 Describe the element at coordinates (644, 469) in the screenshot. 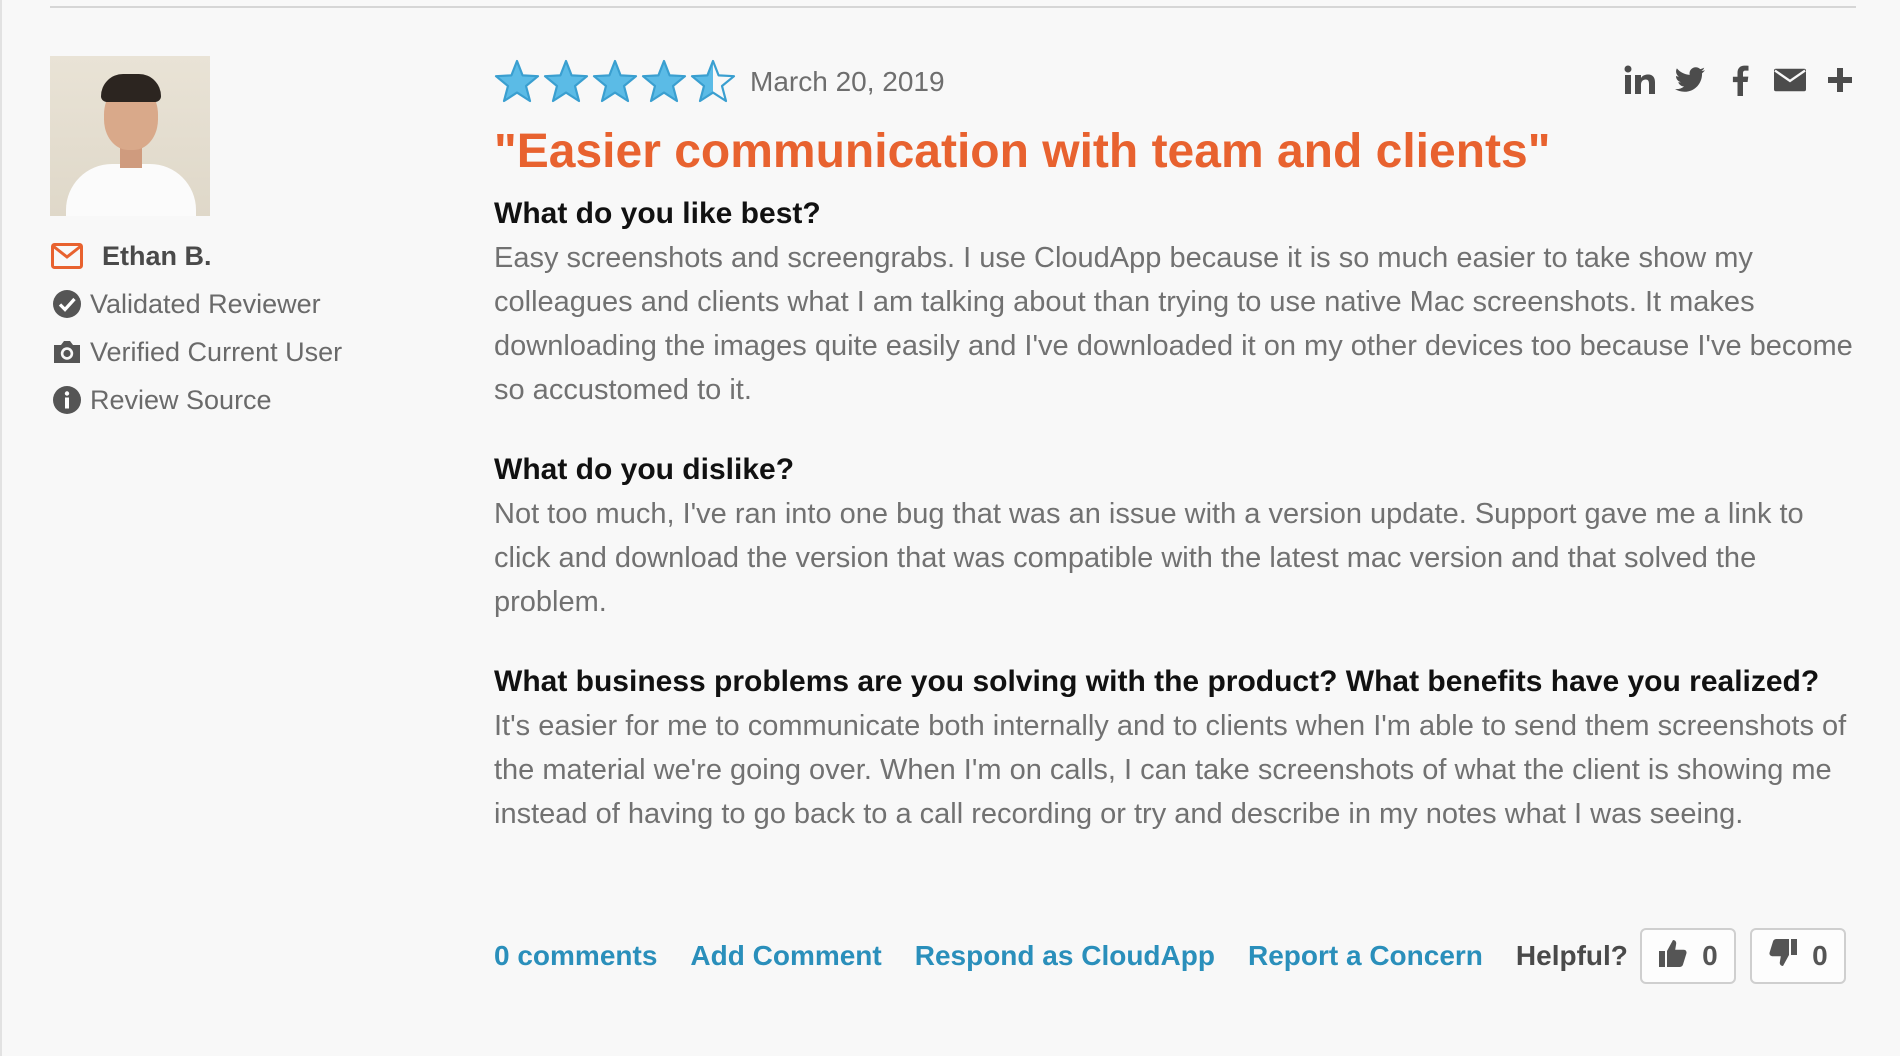

I see `section-question: What do you dislike?` at that location.